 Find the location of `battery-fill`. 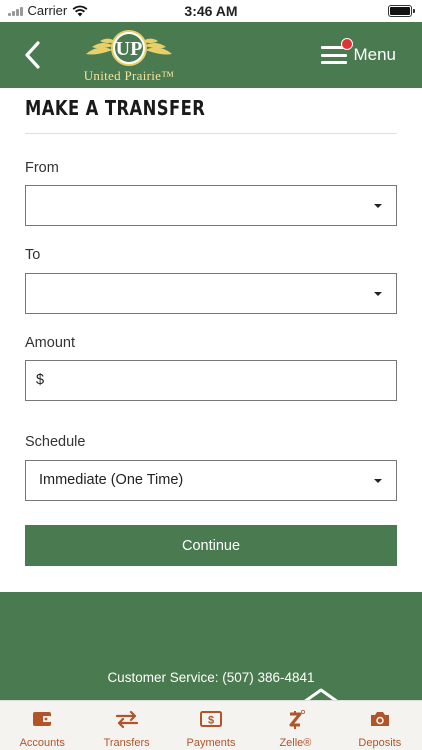

battery-fill is located at coordinates (400, 11).